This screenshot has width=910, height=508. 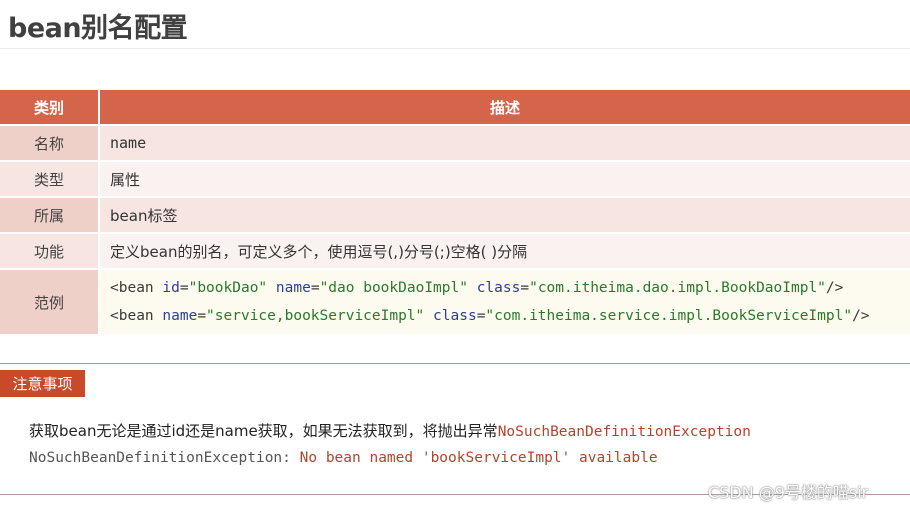 What do you see at coordinates (505, 215) in the screenshot?
I see `row-value: bean标签` at bounding box center [505, 215].